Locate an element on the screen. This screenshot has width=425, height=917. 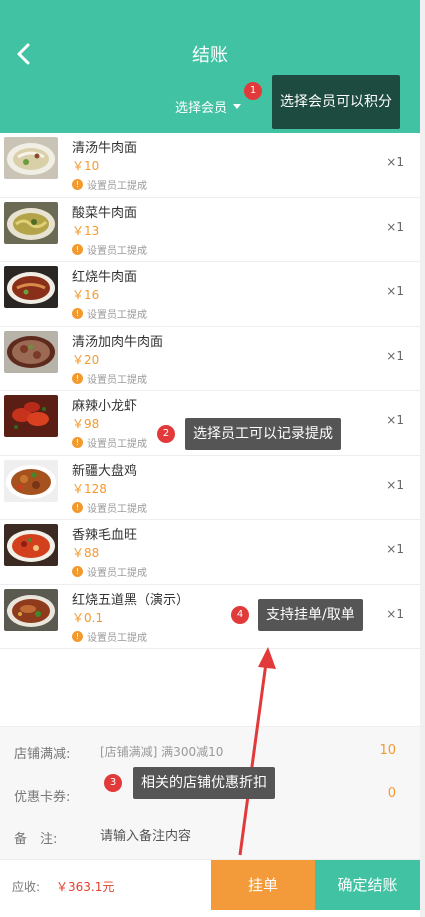
dish-name: 麻辣小龙虾 is located at coordinates (105, 406).